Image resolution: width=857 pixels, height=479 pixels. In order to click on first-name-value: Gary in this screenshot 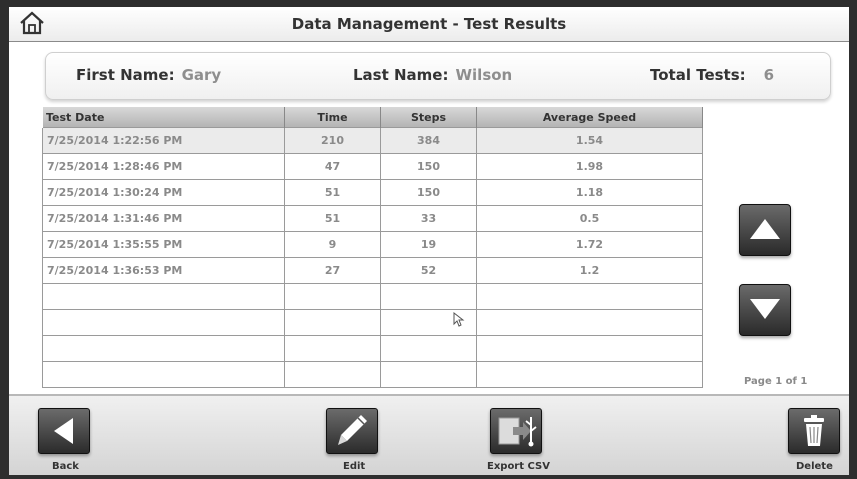, I will do `click(201, 75)`.